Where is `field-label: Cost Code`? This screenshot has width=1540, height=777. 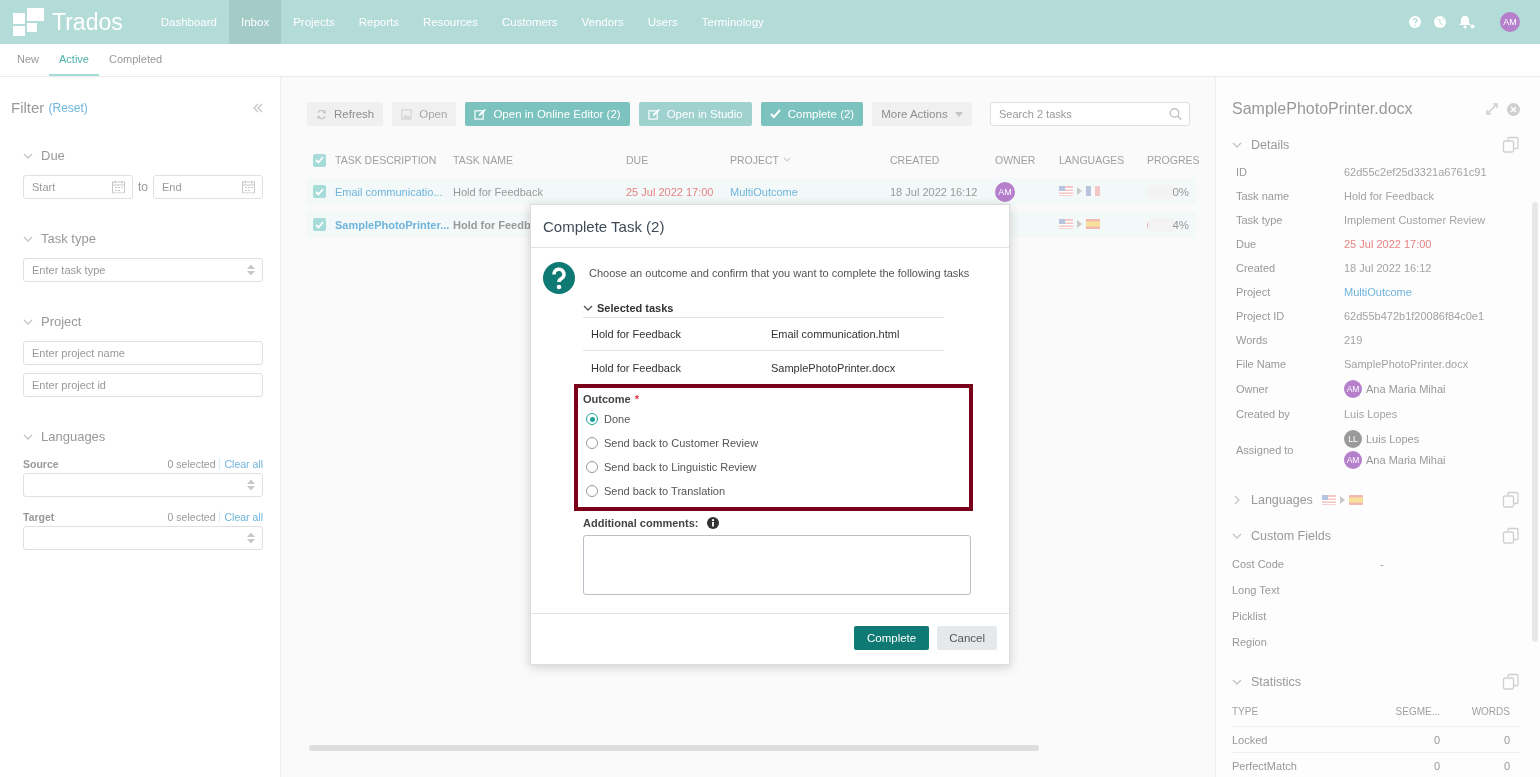 field-label: Cost Code is located at coordinates (1258, 564).